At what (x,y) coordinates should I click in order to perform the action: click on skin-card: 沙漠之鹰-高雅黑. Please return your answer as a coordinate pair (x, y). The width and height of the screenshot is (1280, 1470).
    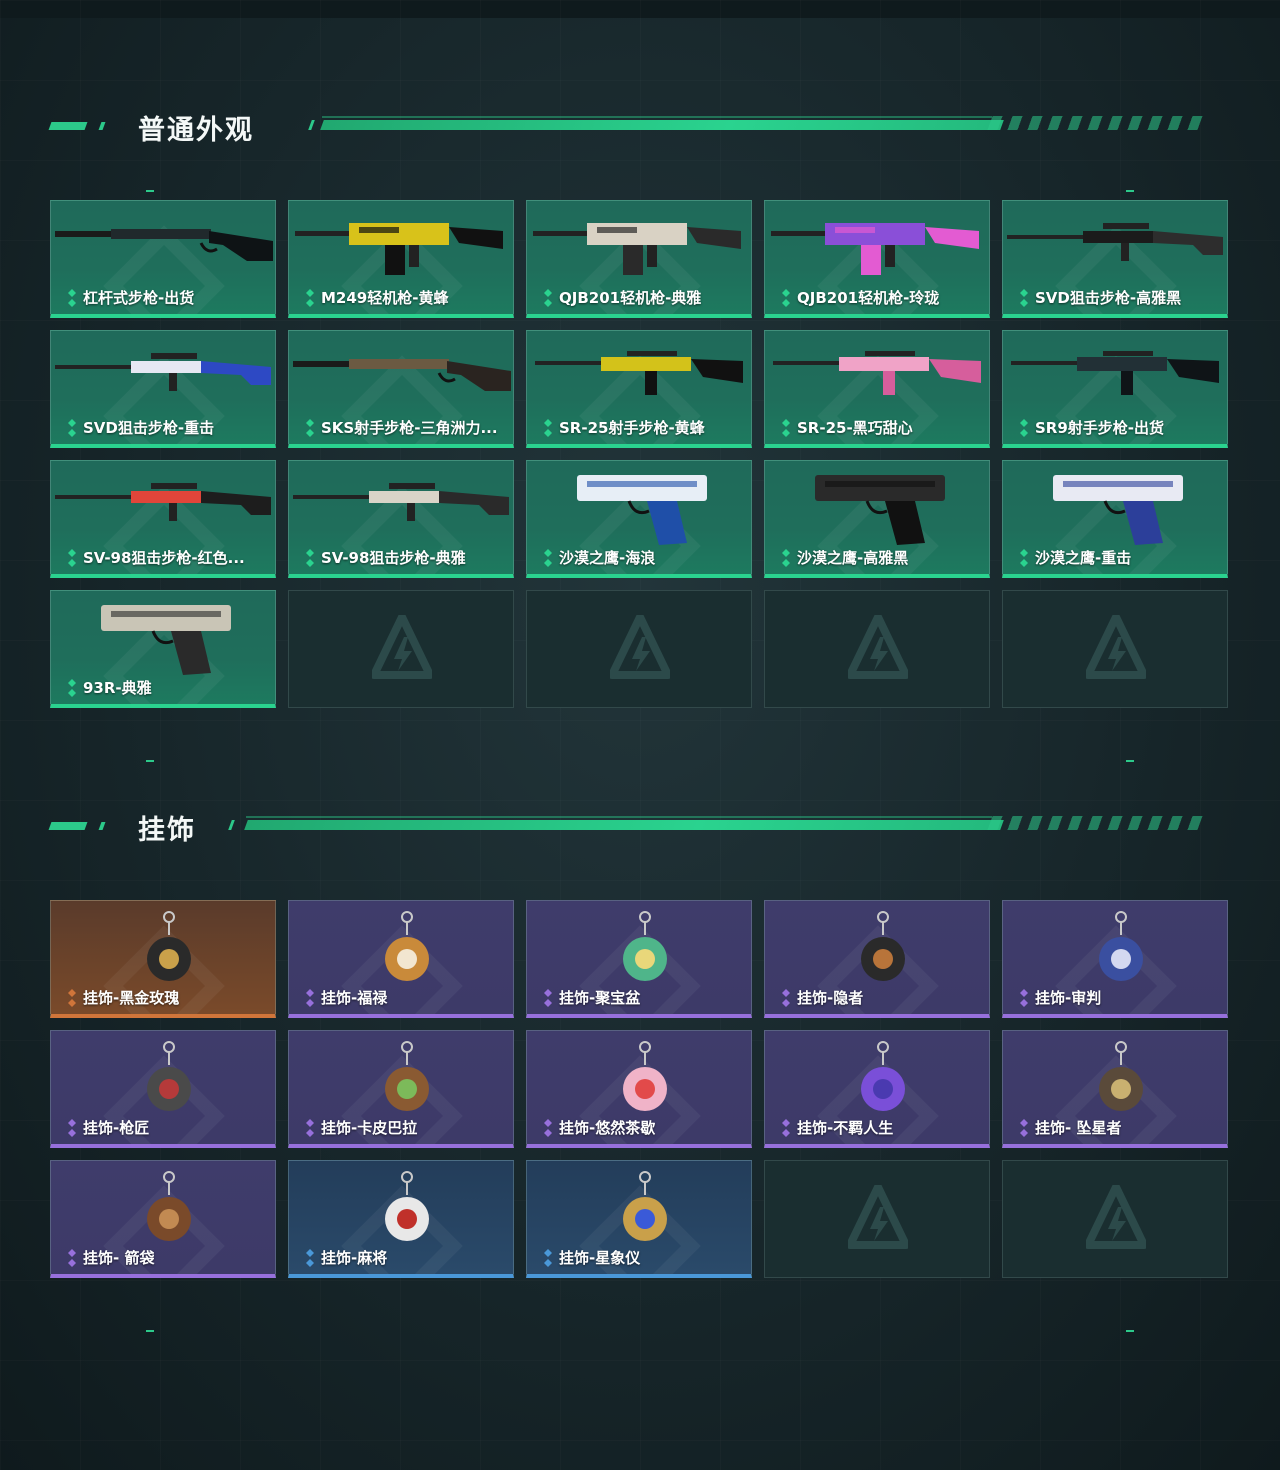
    Looking at the image, I should click on (877, 519).